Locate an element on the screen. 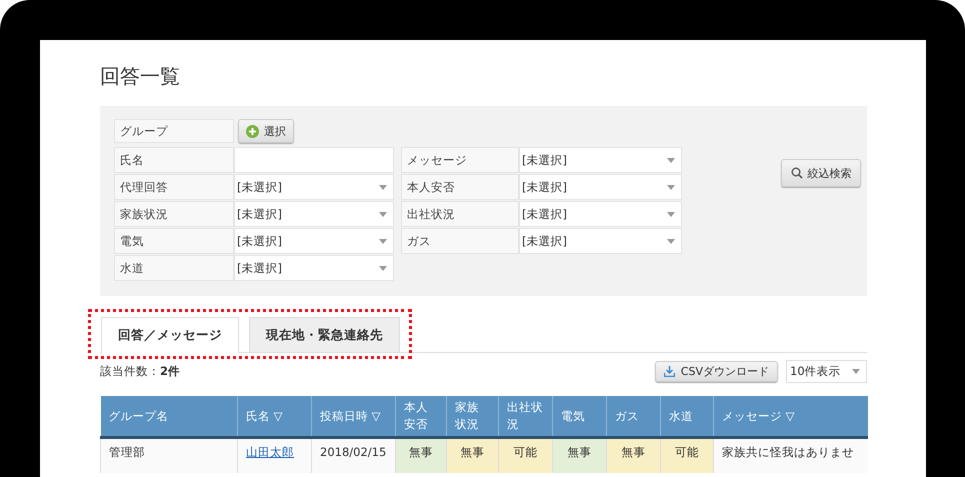 This screenshot has height=477, width=965. column-header: 家族状況 is located at coordinates (472, 417).